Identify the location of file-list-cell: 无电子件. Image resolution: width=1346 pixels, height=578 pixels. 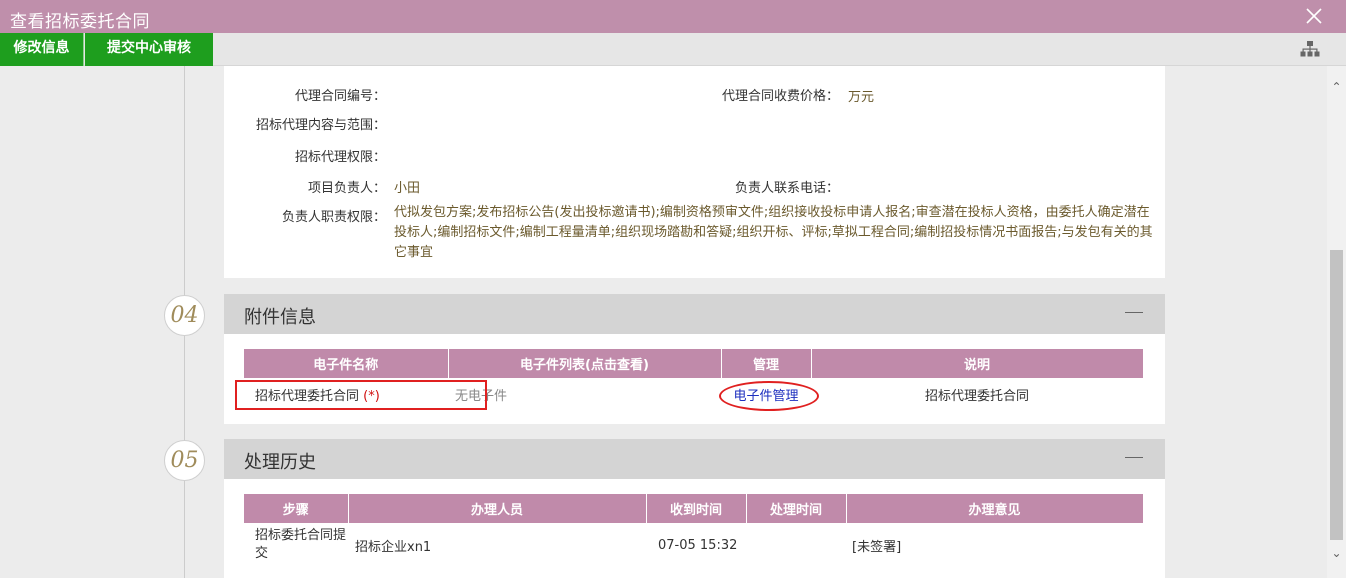
(584, 394).